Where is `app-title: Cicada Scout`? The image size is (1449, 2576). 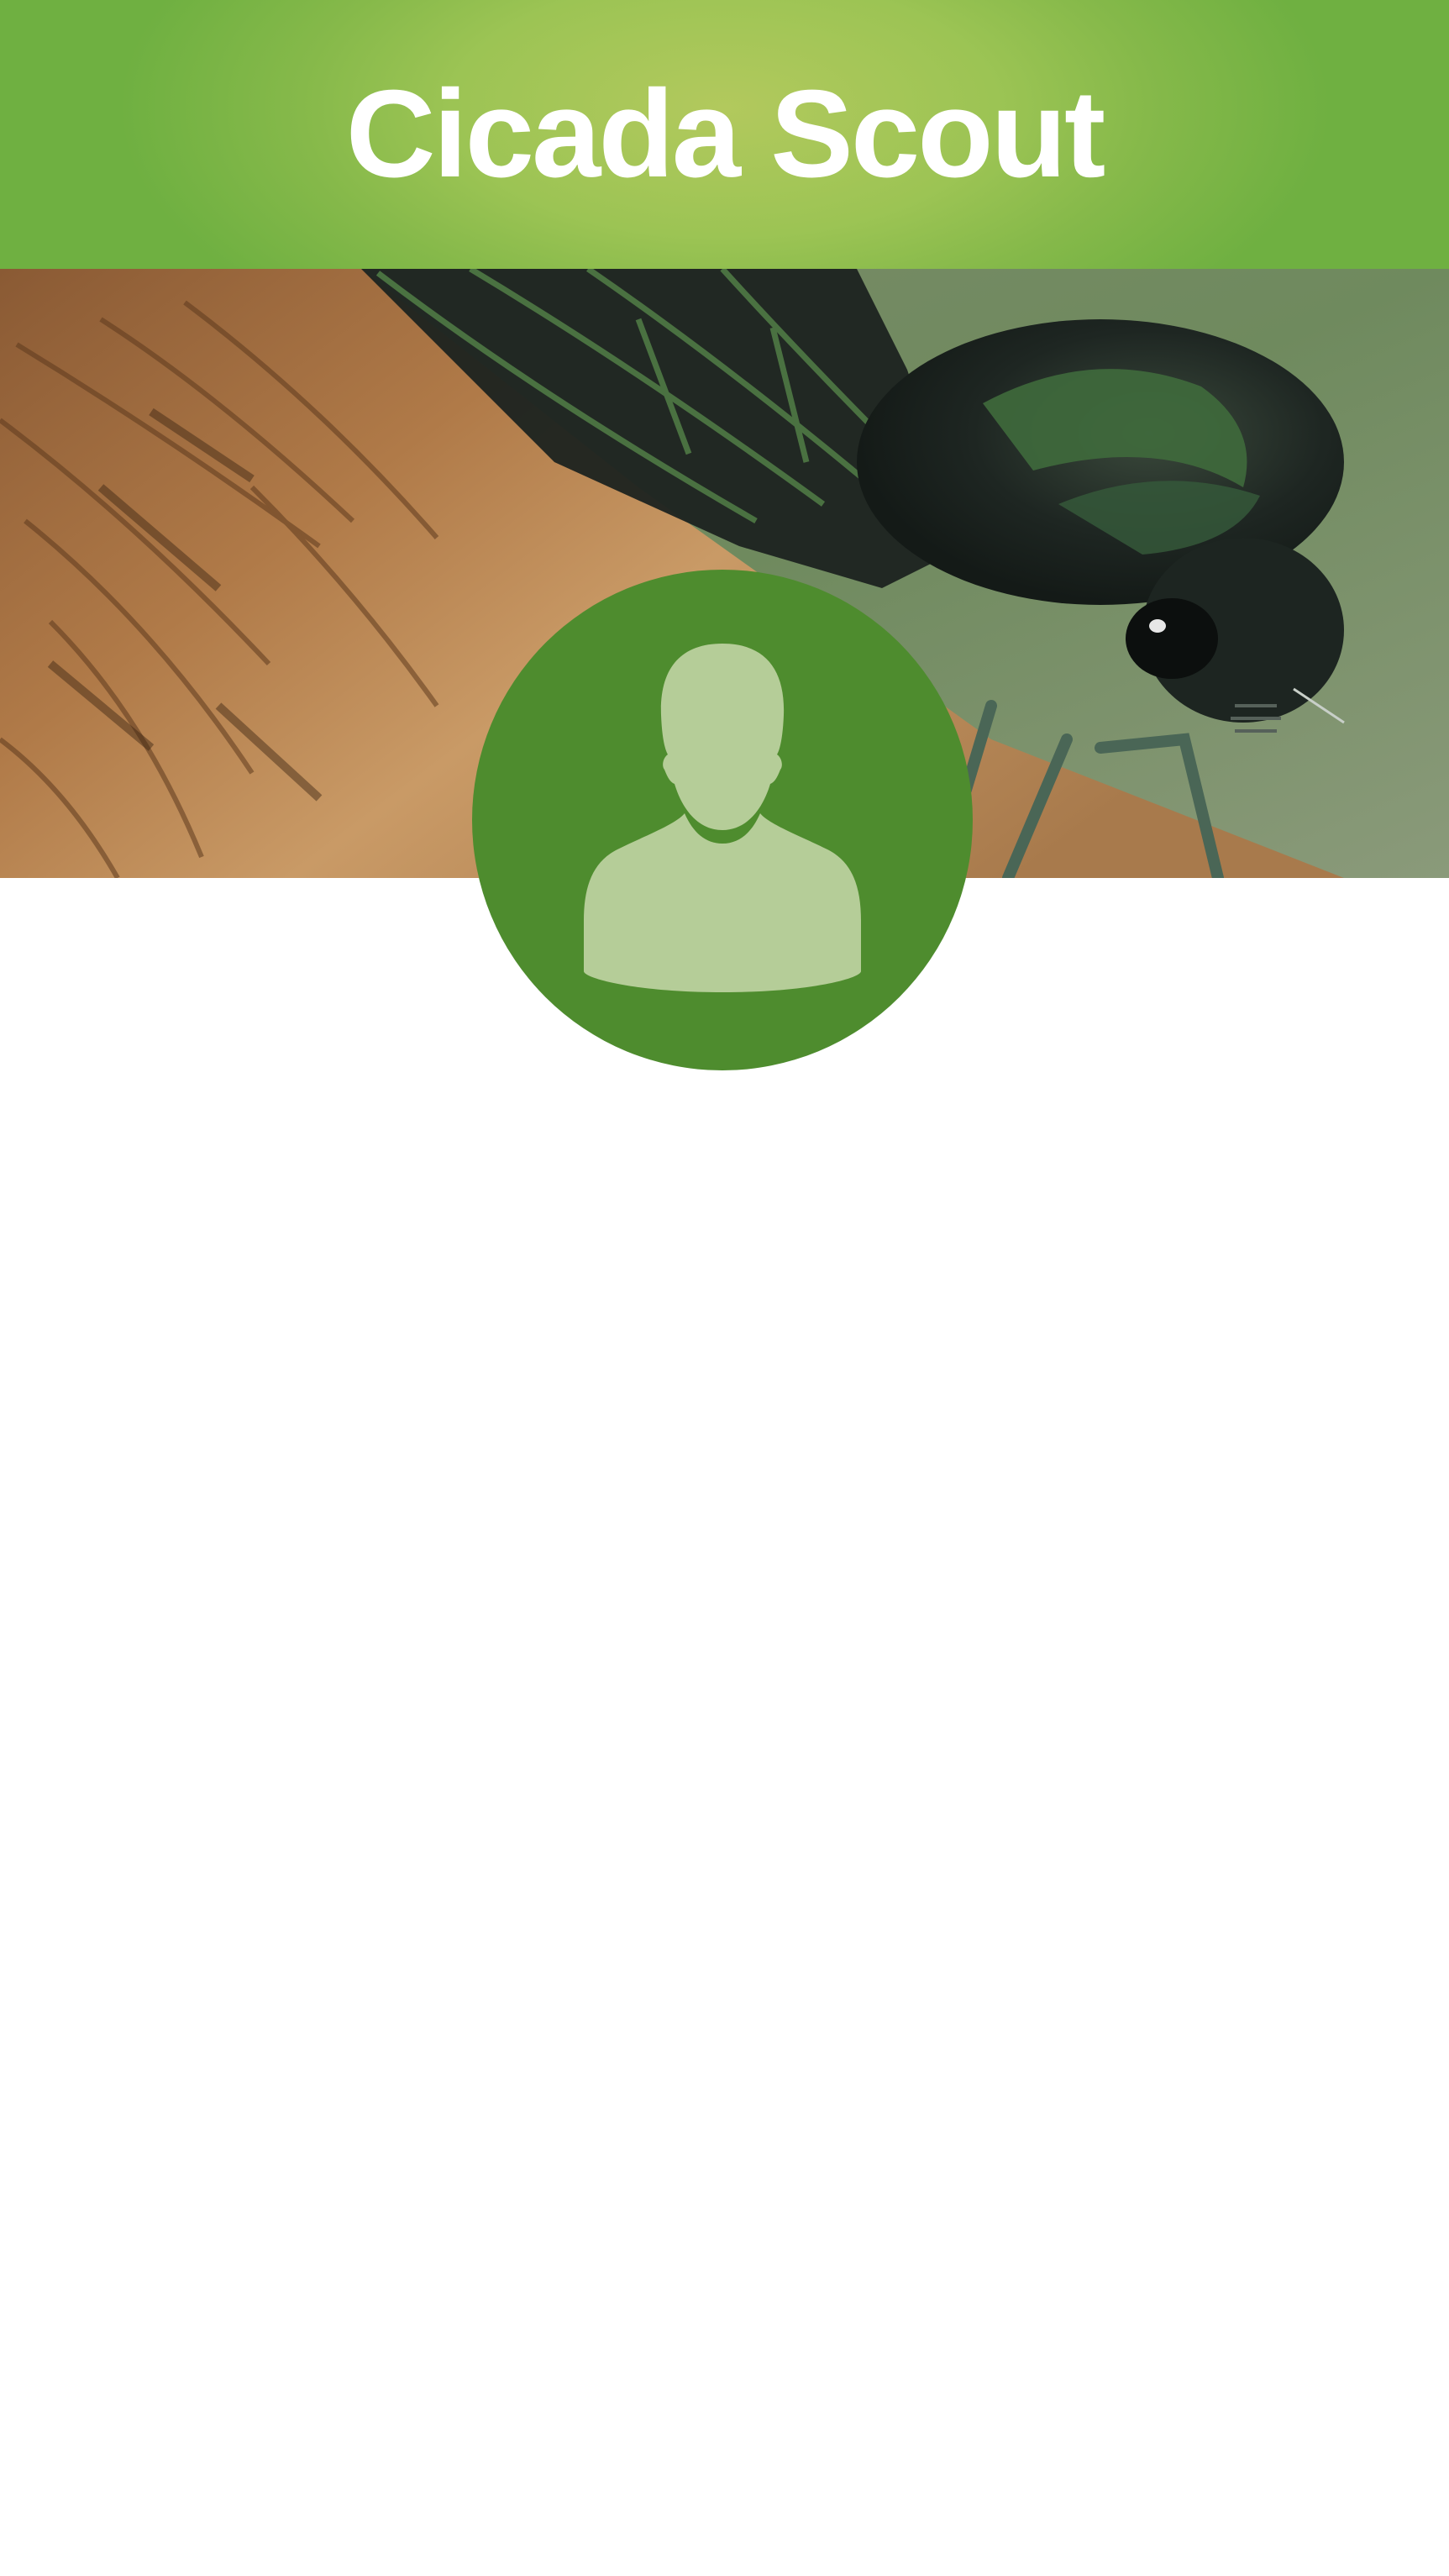
app-title: Cicada Scout is located at coordinates (725, 134).